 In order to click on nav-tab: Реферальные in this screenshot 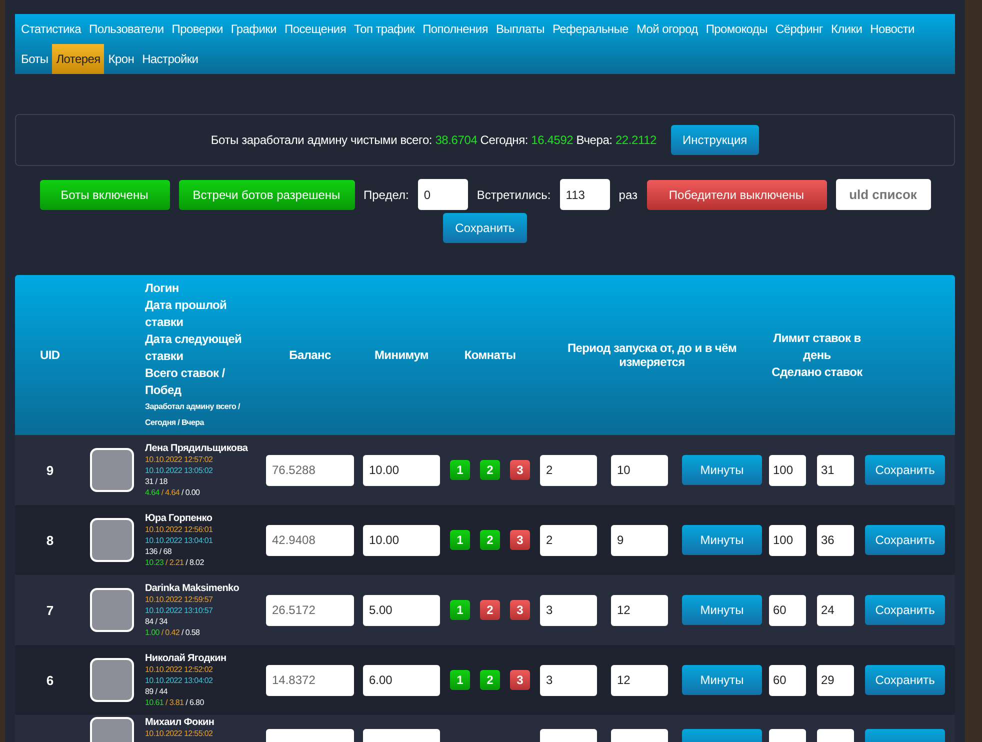, I will do `click(590, 29)`.